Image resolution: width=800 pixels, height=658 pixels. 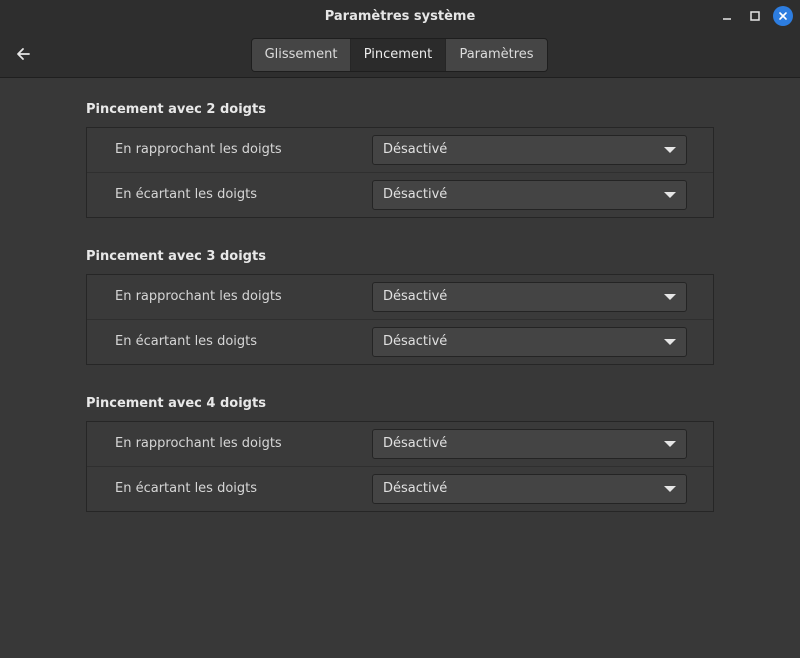 I want to click on section-title-3-fingers: Pincement avec 3 doigts, so click(x=176, y=256).